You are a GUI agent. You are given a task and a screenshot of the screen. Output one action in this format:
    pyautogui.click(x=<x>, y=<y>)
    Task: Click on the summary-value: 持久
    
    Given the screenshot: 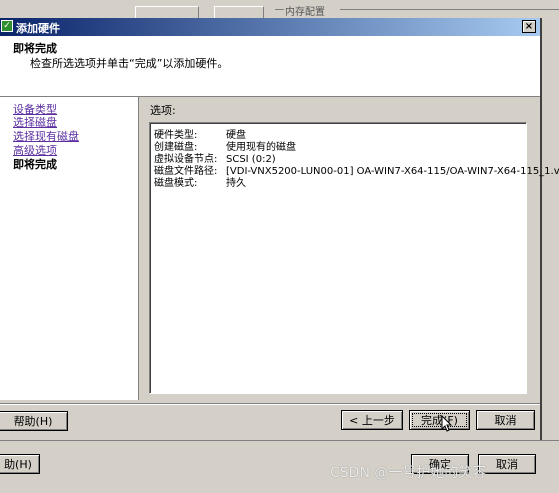 What is the action you would take?
    pyautogui.click(x=236, y=183)
    